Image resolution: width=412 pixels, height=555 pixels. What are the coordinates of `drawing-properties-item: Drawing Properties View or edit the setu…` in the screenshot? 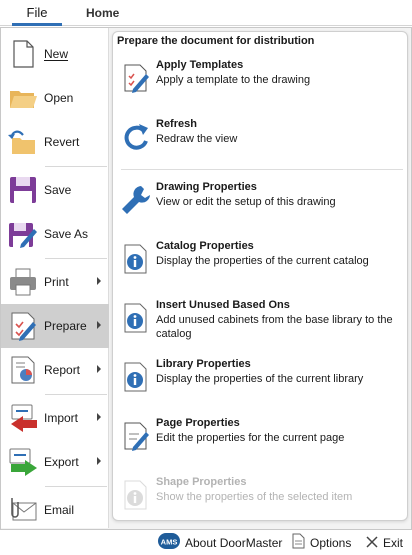 It's located at (261, 208).